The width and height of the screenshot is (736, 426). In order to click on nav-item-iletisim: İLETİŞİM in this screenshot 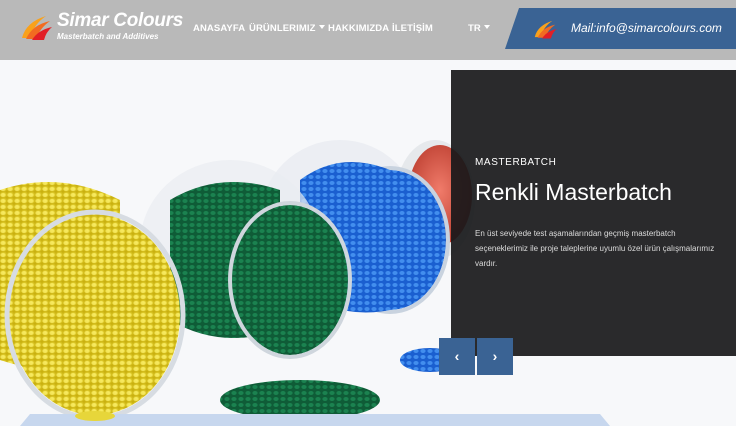, I will do `click(412, 28)`.